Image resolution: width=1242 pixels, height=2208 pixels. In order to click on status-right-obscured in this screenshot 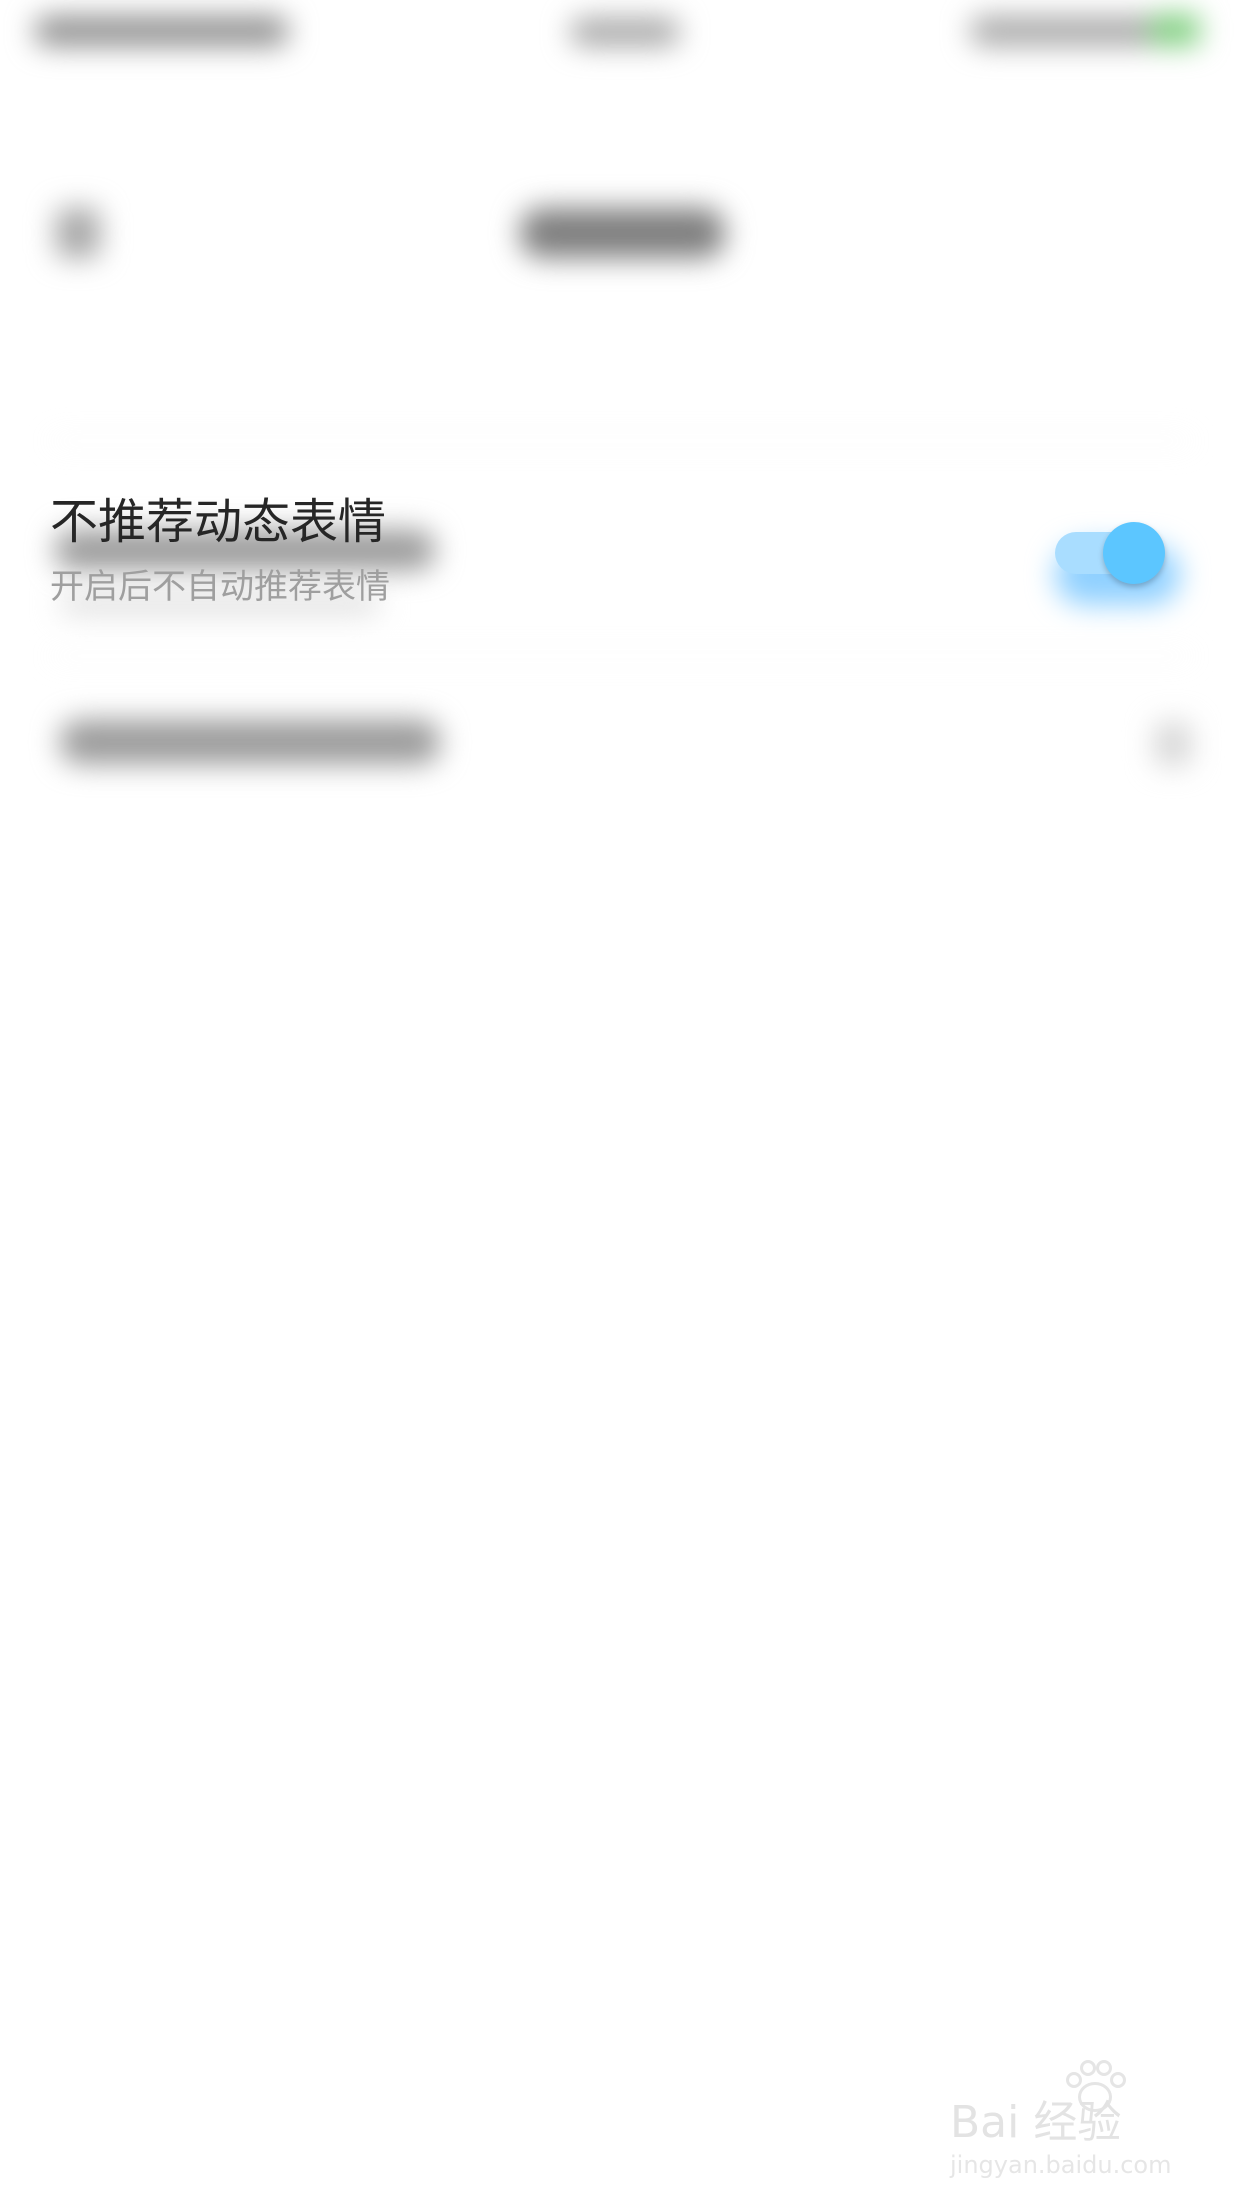, I will do `click(1065, 31)`.